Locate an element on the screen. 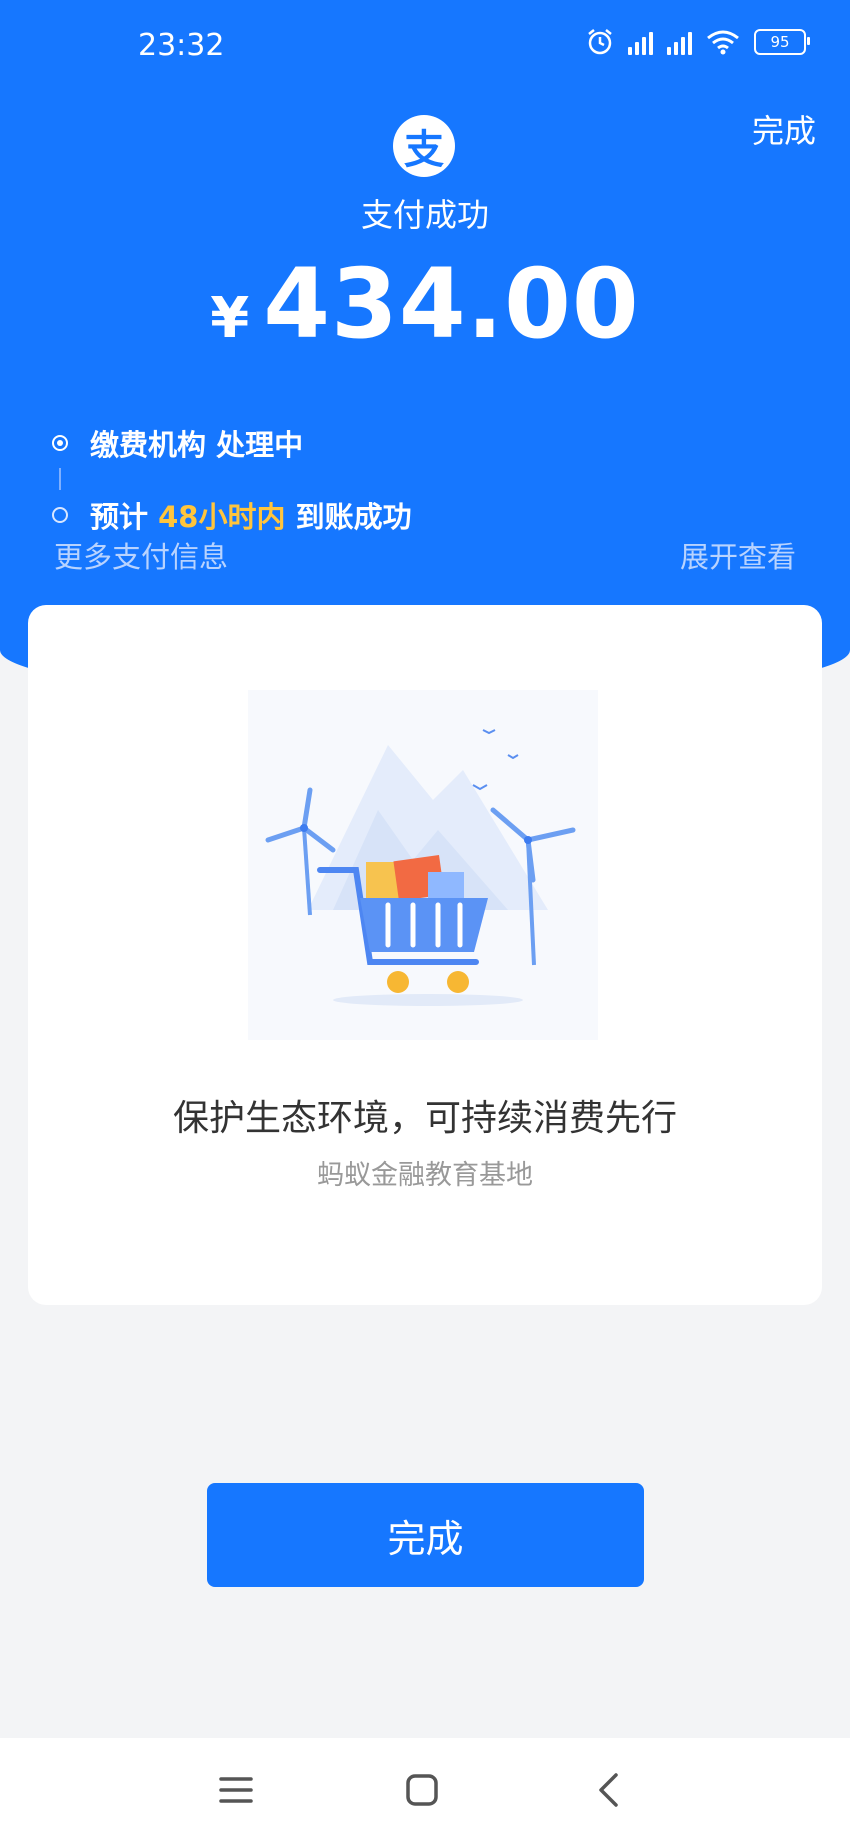 The height and width of the screenshot is (1842, 850). currency-symbol: ¥ is located at coordinates (230, 318).